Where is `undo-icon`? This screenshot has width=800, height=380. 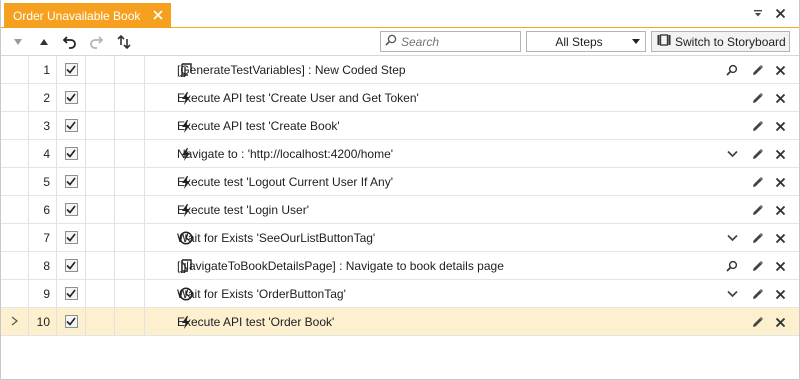 undo-icon is located at coordinates (70, 42).